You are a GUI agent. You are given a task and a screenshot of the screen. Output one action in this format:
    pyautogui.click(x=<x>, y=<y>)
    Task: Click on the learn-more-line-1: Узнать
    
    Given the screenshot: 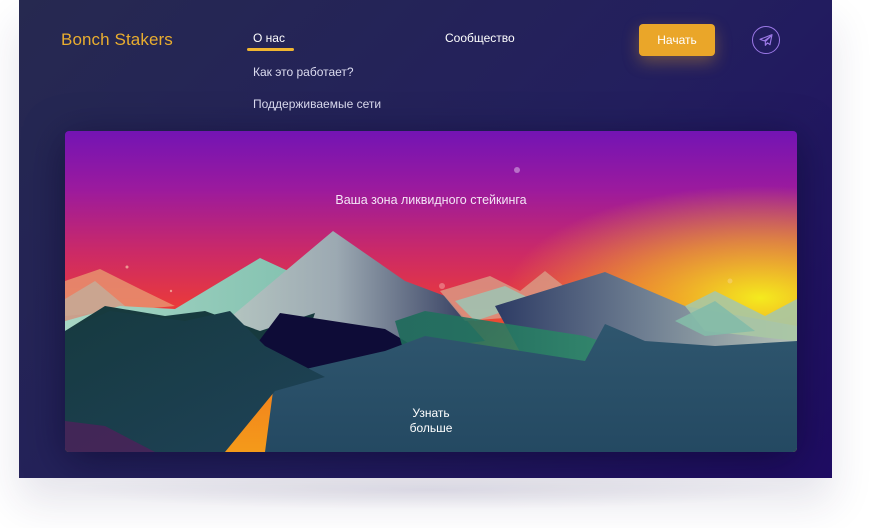 What is the action you would take?
    pyautogui.click(x=431, y=413)
    